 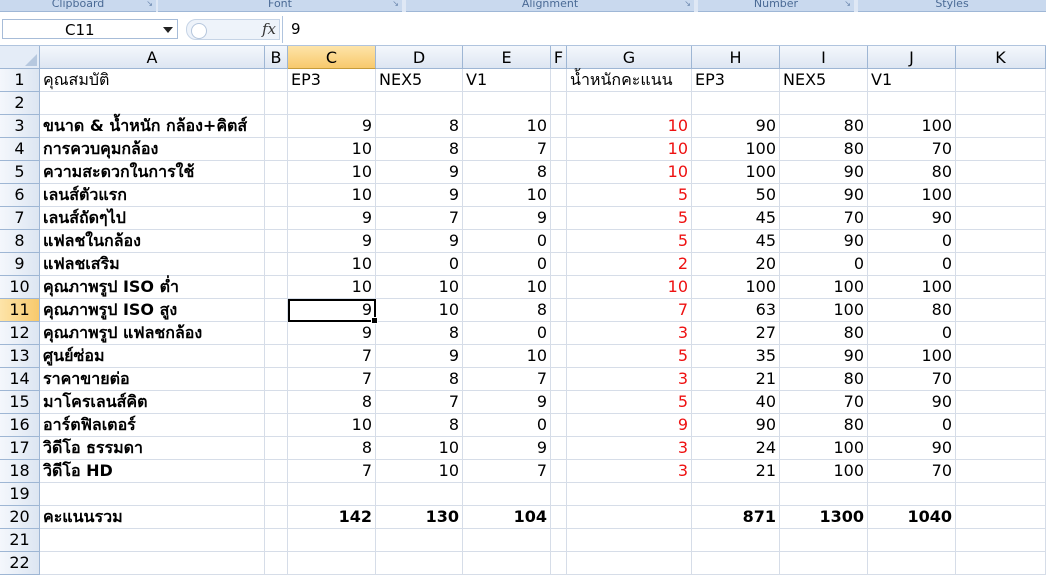 I want to click on cell-k15, so click(x=1001, y=402).